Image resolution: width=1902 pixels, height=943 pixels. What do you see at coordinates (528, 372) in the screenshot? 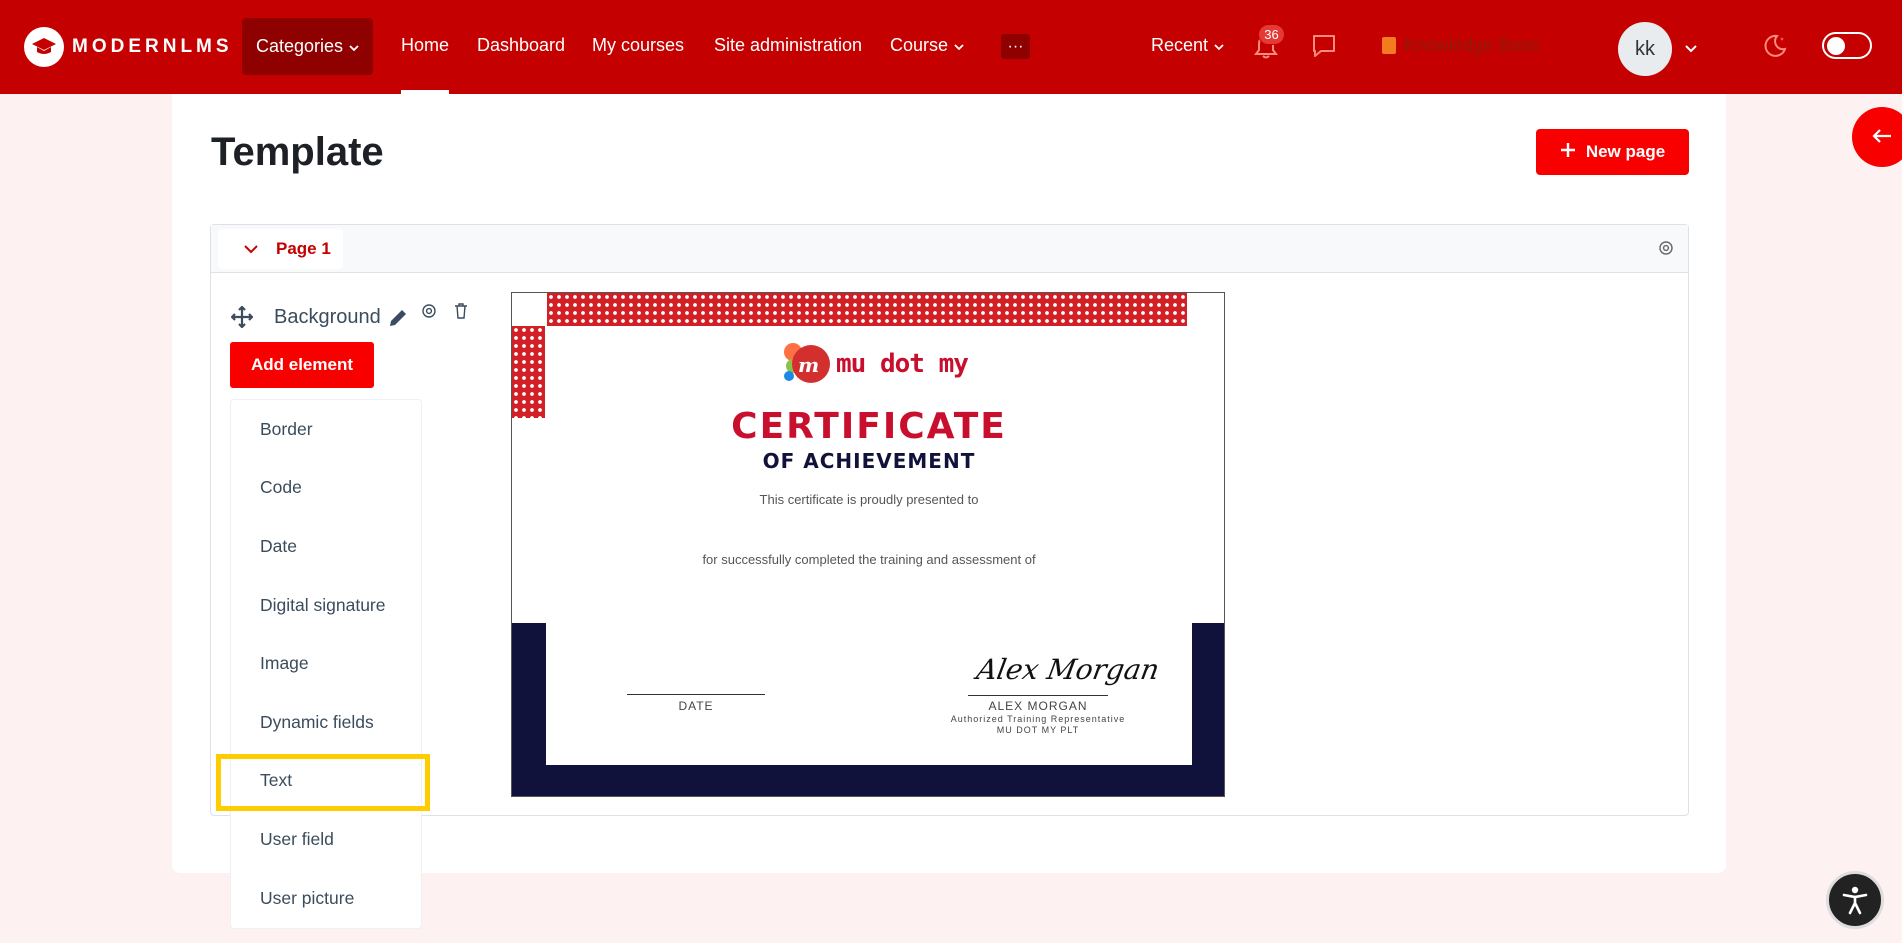
I see `dotted-left-banner` at bounding box center [528, 372].